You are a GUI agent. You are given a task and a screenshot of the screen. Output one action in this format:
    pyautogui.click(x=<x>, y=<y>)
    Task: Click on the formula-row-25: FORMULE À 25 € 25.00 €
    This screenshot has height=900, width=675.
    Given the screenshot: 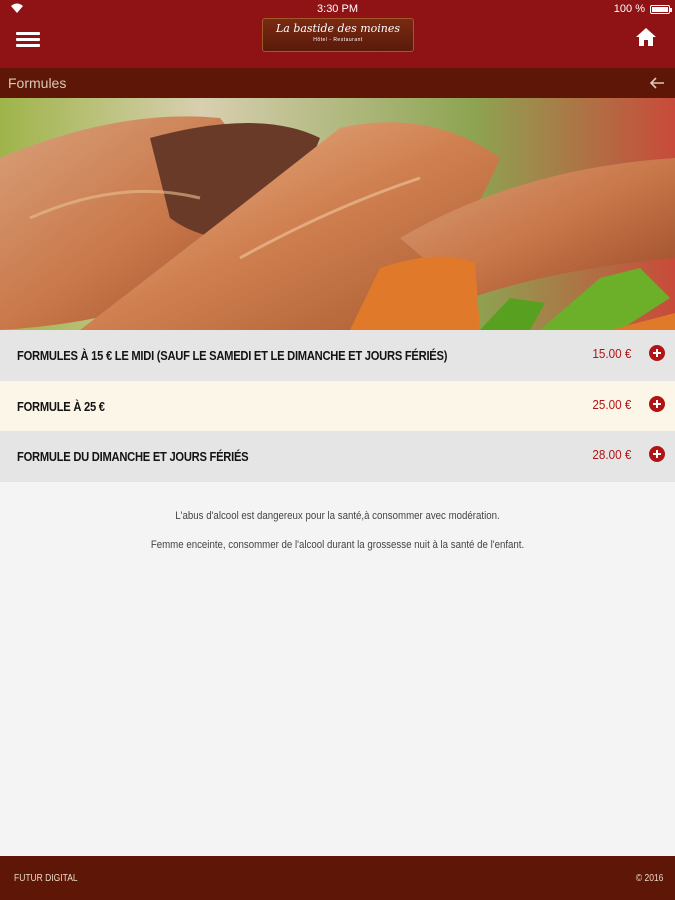 What is the action you would take?
    pyautogui.click(x=337, y=405)
    